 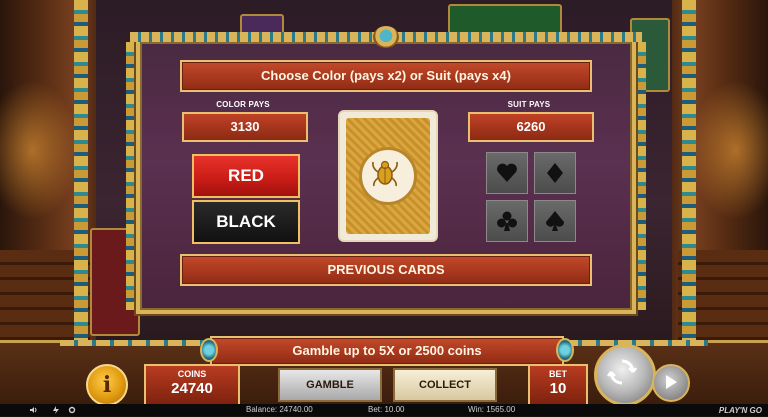 I want to click on card-back-pattern, so click(x=388, y=176).